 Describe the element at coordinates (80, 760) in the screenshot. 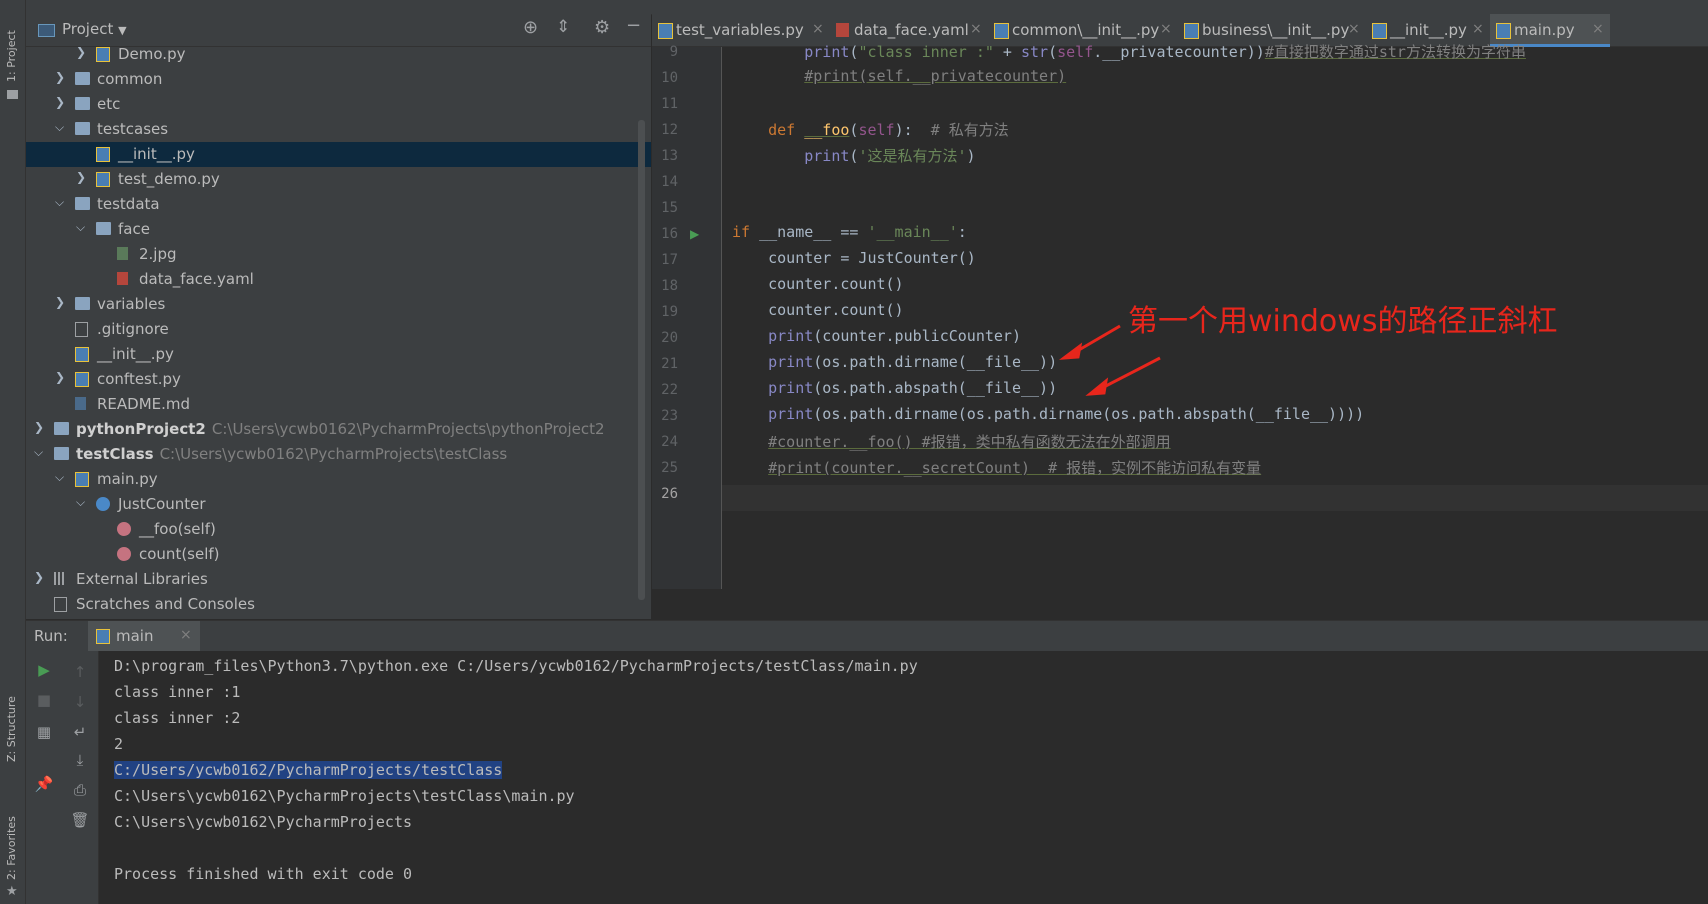

I see `scroll-to-end-icon: ⤓` at that location.